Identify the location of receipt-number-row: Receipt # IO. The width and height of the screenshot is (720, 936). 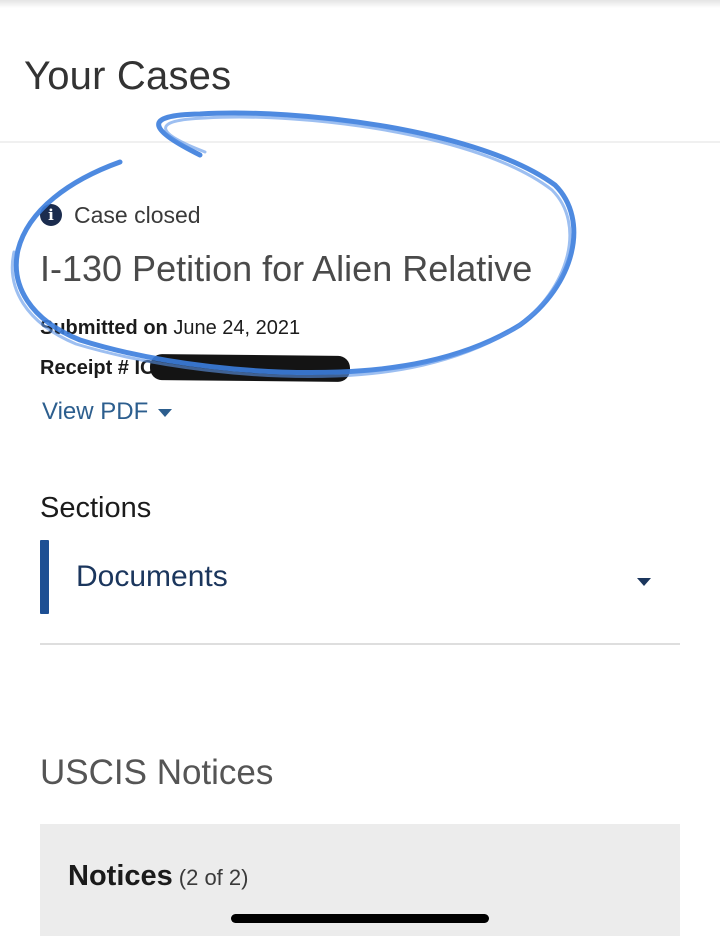
(98, 368).